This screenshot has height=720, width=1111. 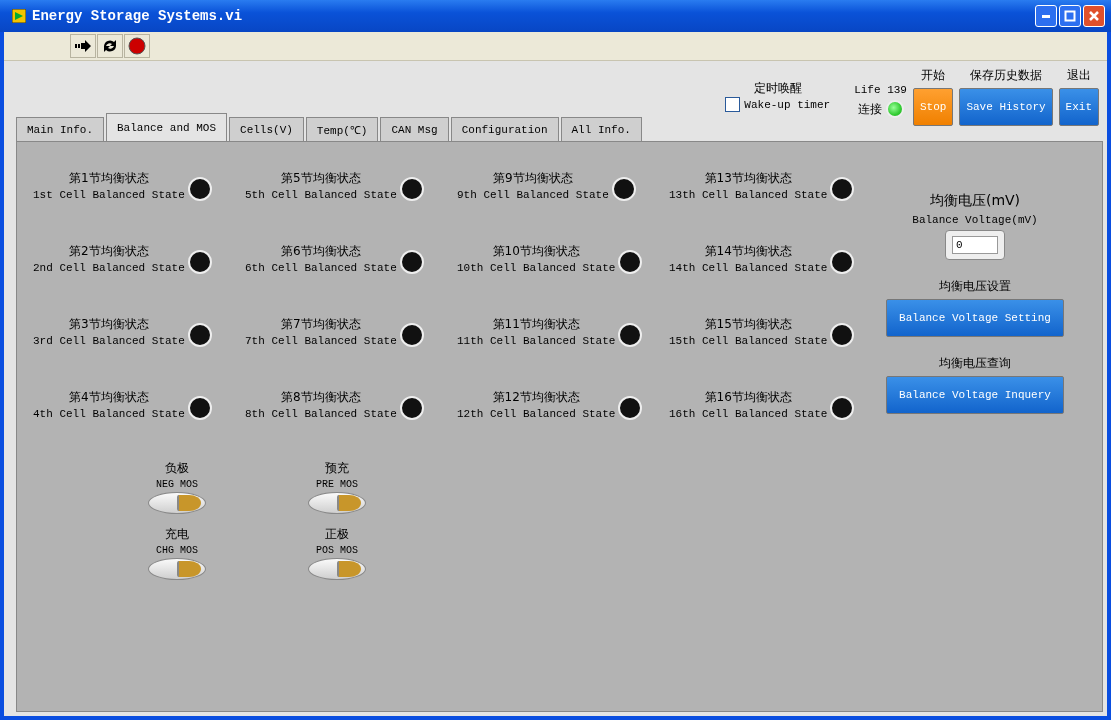 I want to click on setting-caption: 均衡电压设置, so click(x=975, y=286).